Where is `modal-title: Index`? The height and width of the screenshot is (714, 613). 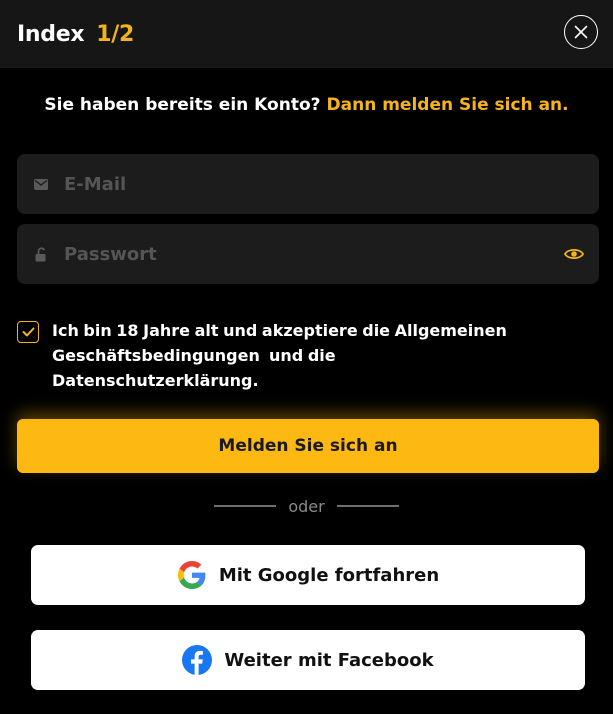 modal-title: Index is located at coordinates (51, 34).